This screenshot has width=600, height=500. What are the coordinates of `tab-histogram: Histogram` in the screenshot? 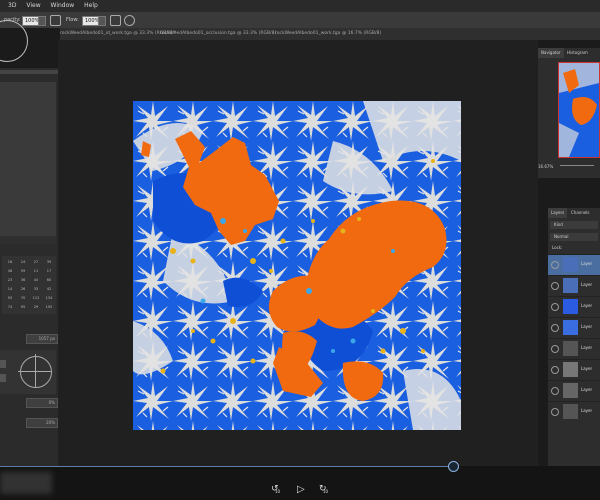 It's located at (577, 53).